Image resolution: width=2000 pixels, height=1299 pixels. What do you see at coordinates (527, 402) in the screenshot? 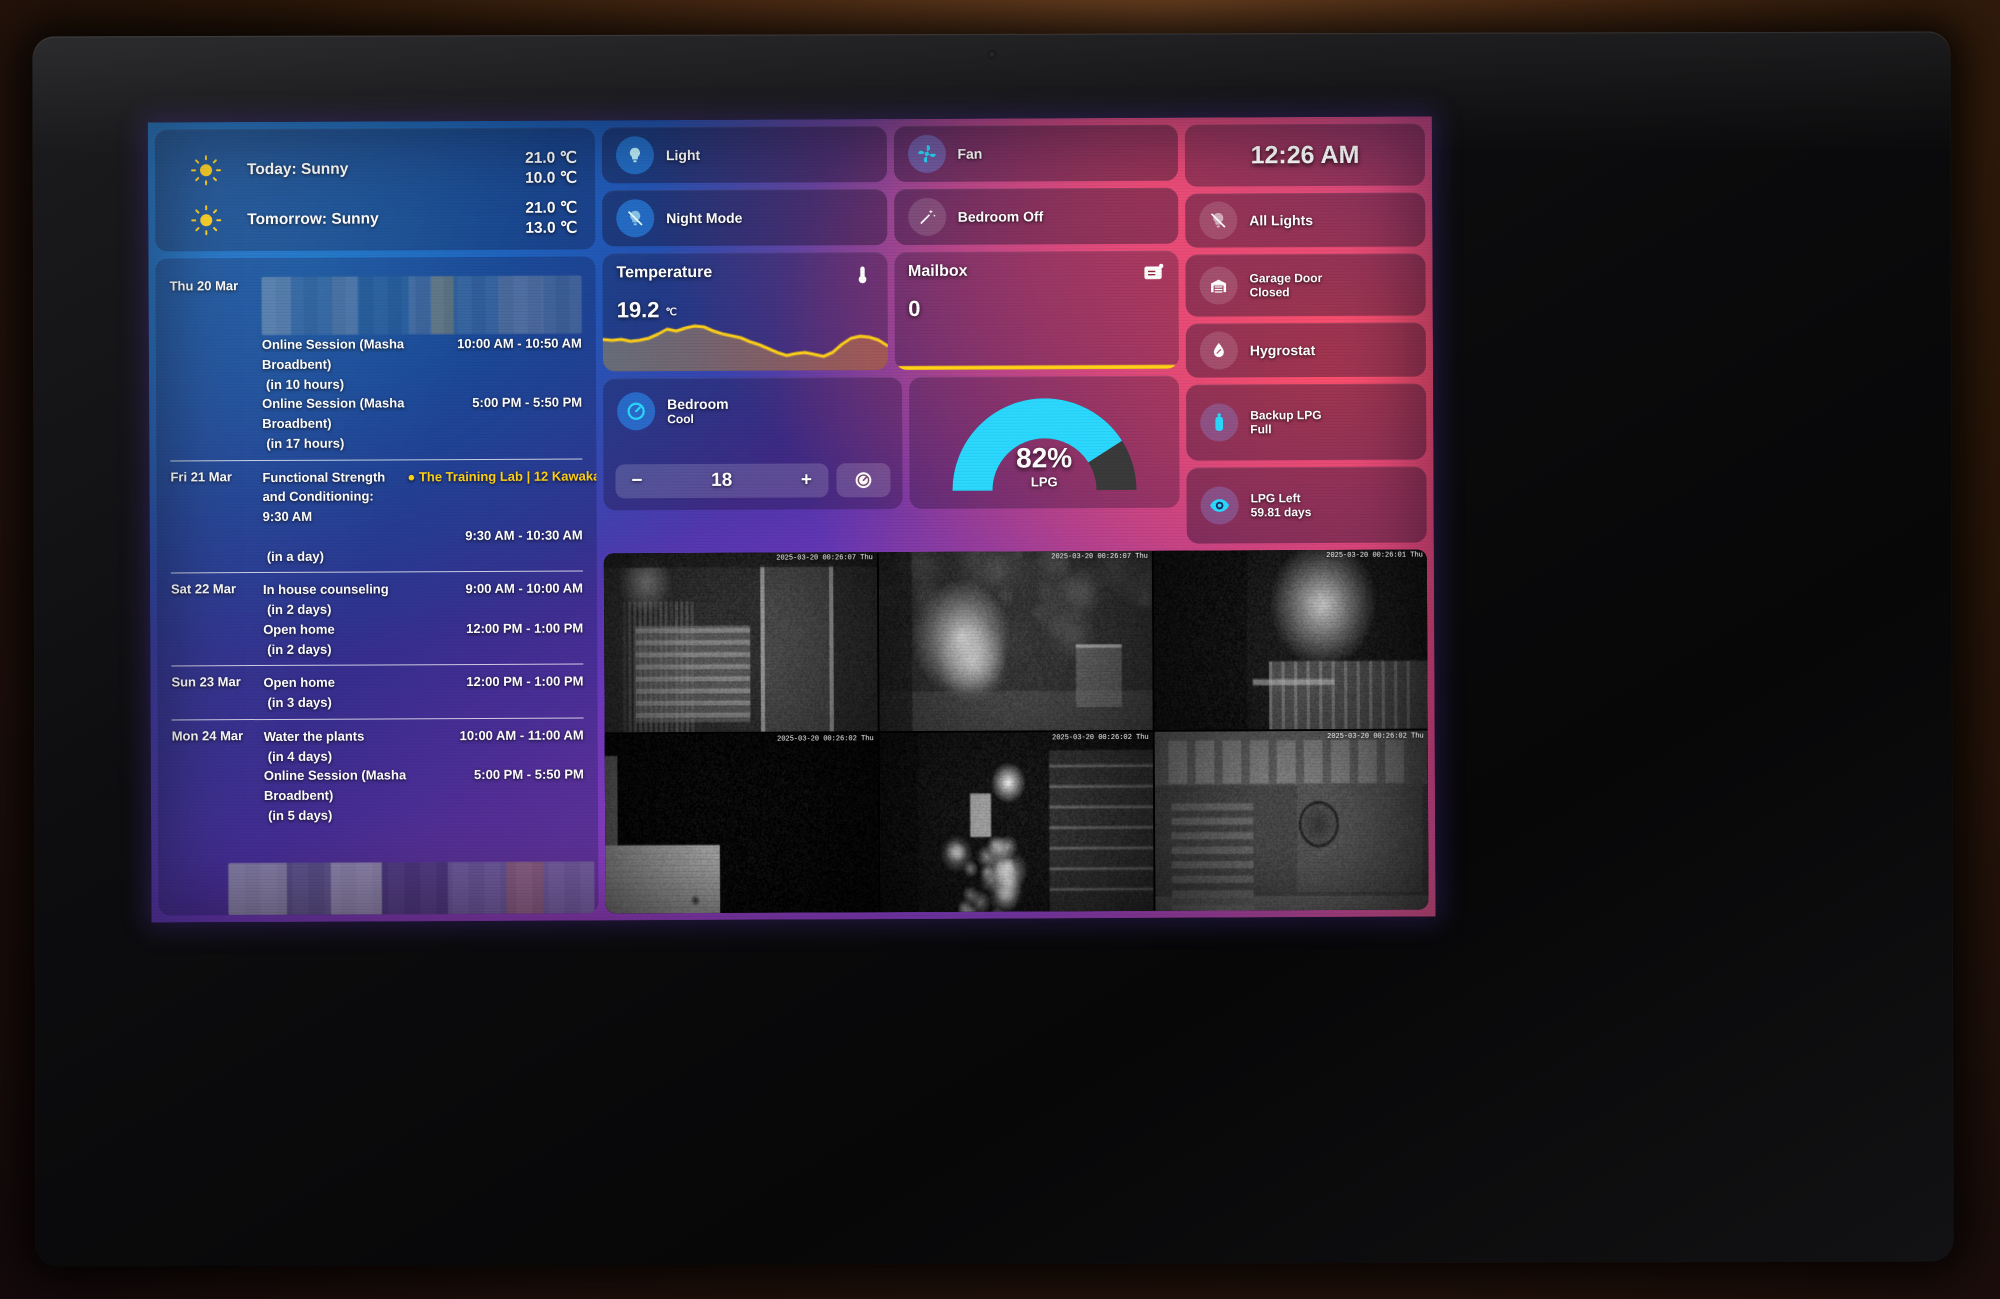
I see `event-time: 5:00 PM - 5:50 PM` at bounding box center [527, 402].